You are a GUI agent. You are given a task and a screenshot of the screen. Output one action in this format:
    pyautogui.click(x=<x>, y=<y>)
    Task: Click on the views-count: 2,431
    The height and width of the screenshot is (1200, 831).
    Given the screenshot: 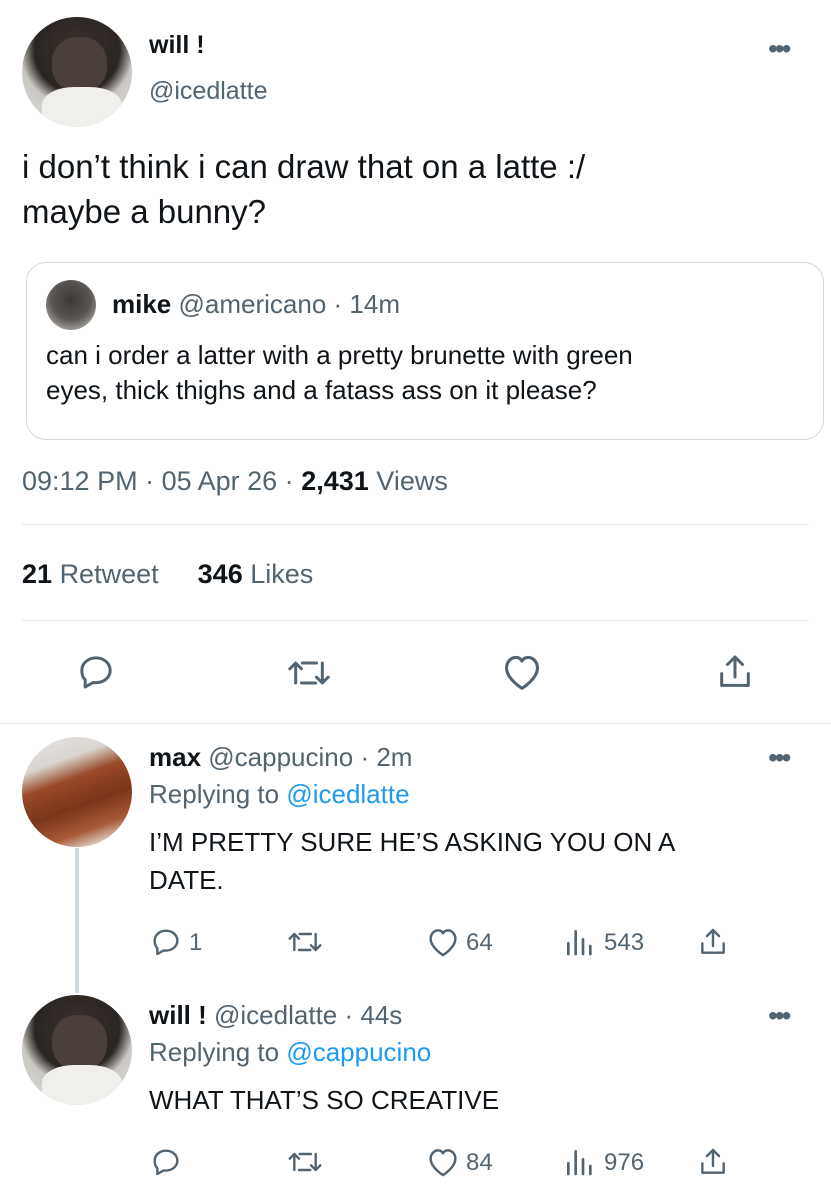 What is the action you would take?
    pyautogui.click(x=335, y=481)
    